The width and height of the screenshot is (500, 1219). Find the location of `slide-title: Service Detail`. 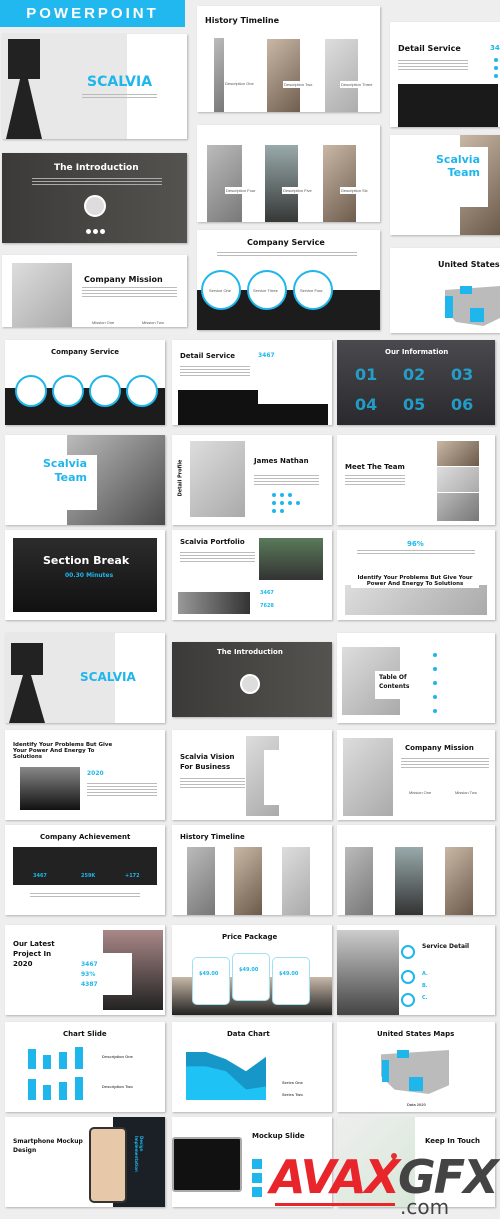

slide-title: Service Detail is located at coordinates (446, 946).